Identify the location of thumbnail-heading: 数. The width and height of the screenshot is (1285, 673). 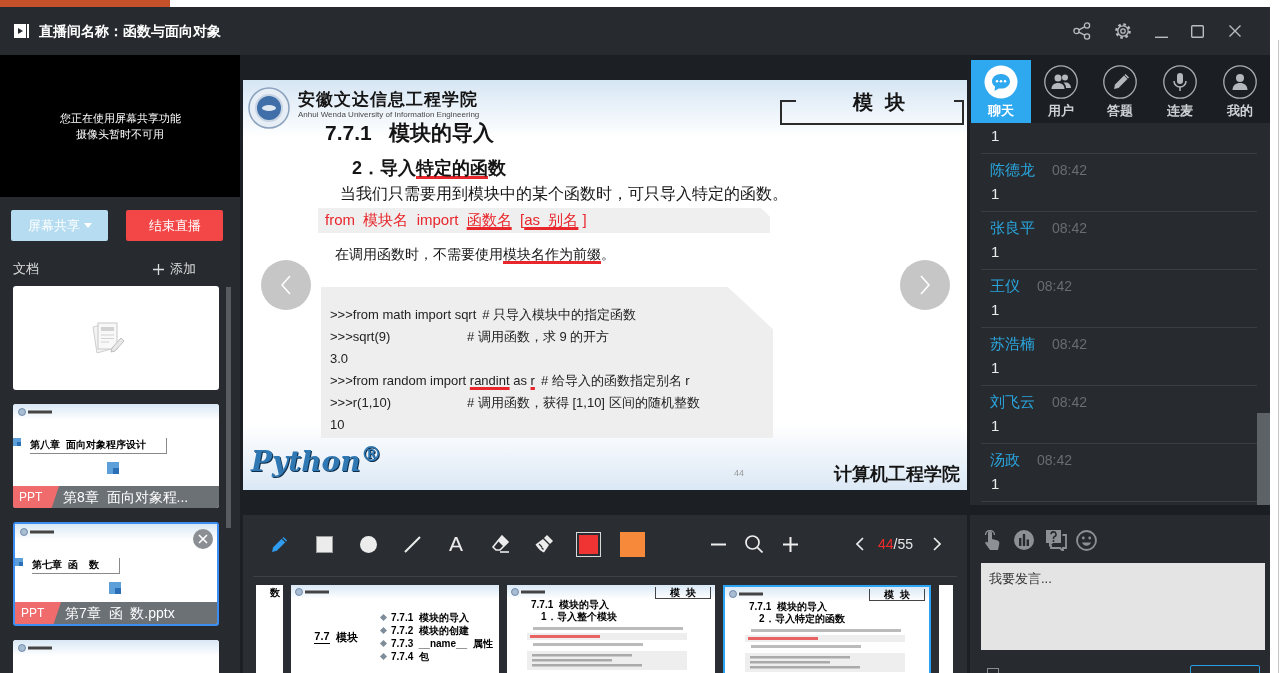
(275, 593).